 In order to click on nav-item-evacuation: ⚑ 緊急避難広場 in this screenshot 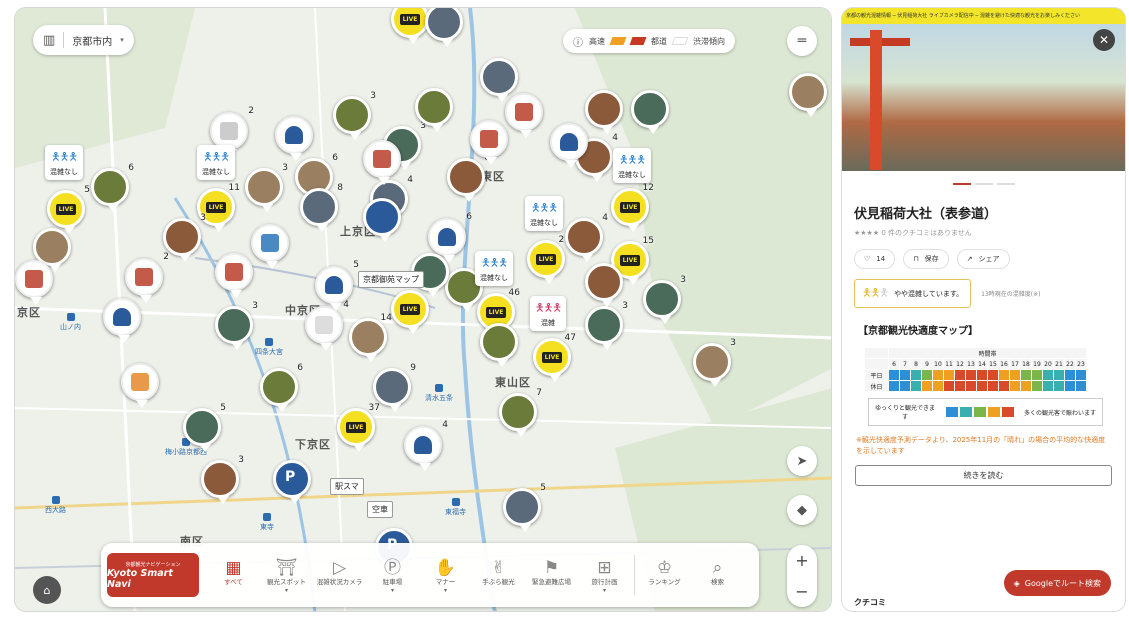, I will do `click(551, 575)`.